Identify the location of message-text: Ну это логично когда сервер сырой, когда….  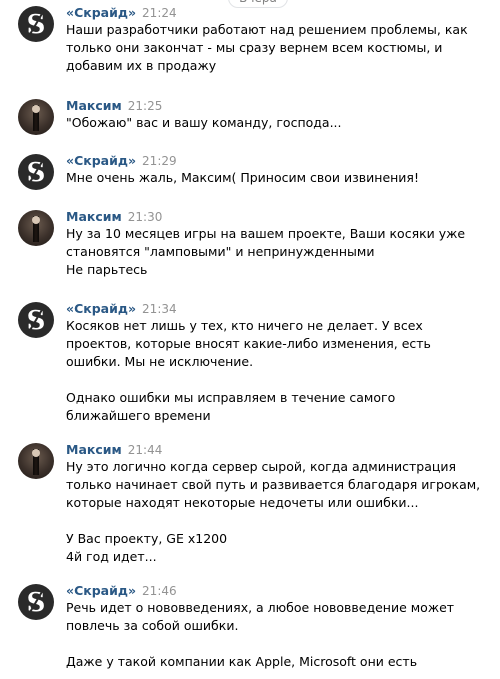
(276, 512).